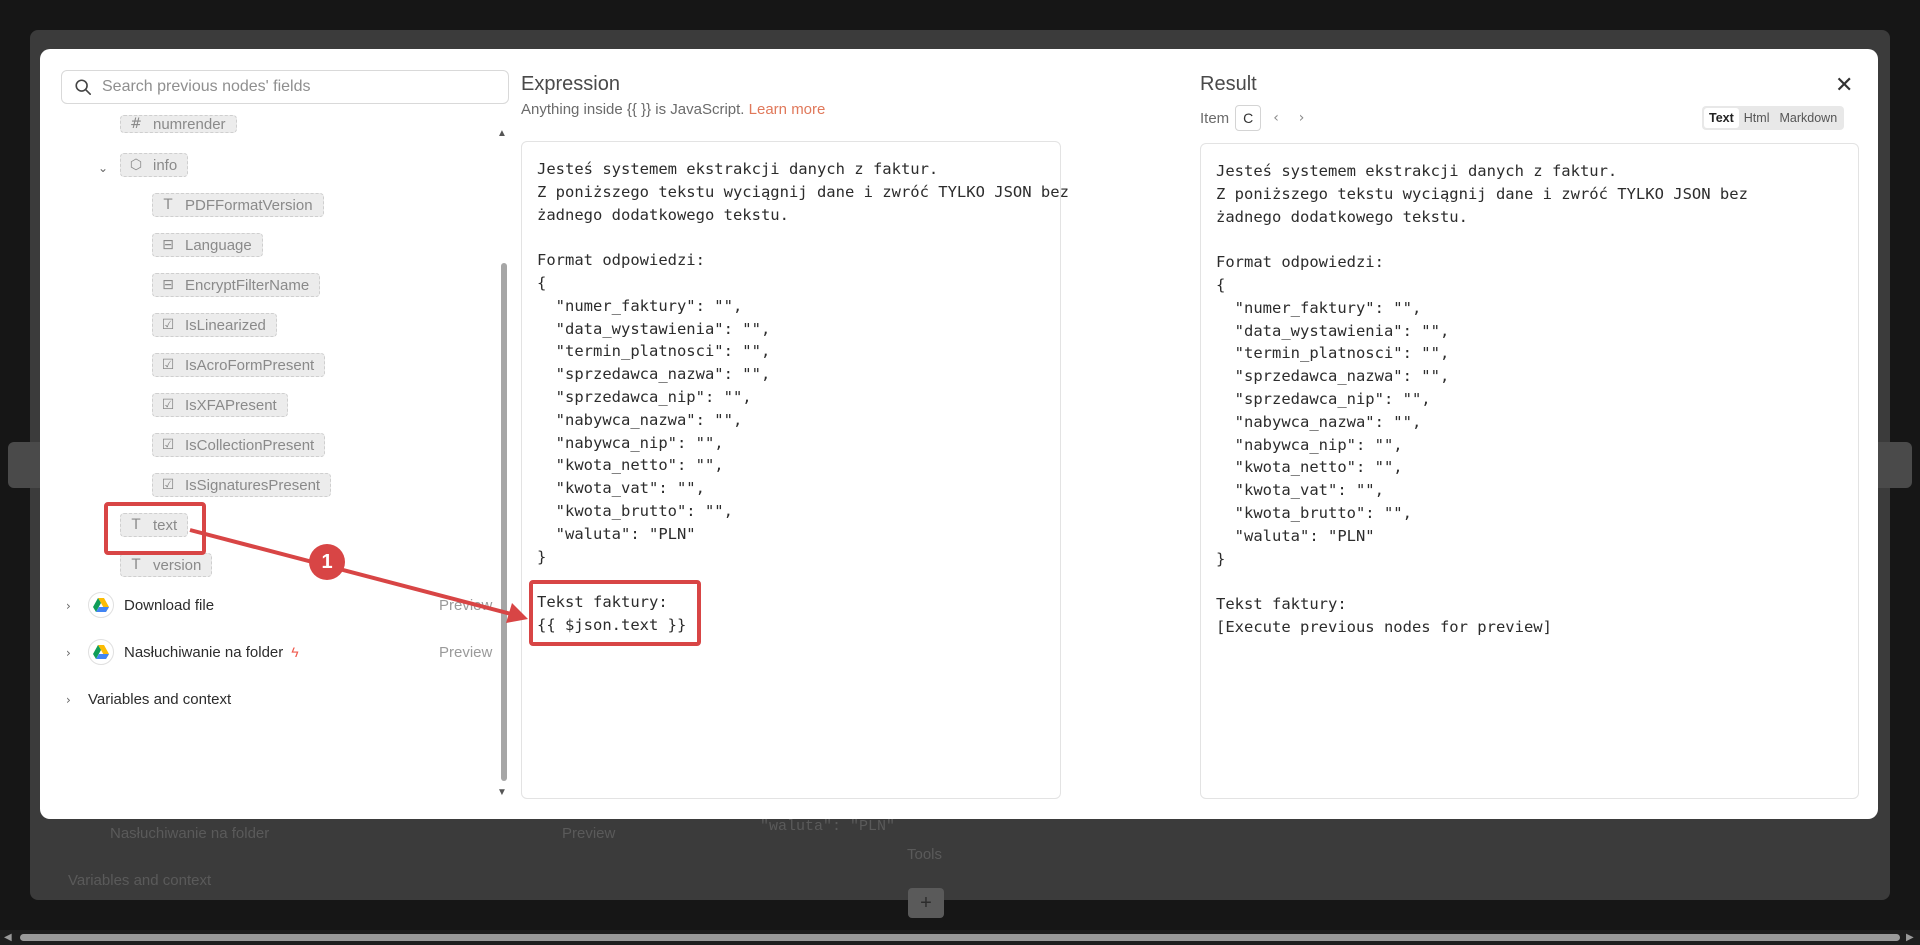 This screenshot has width=1920, height=945. I want to click on learn-more-link: Learn more, so click(787, 109).